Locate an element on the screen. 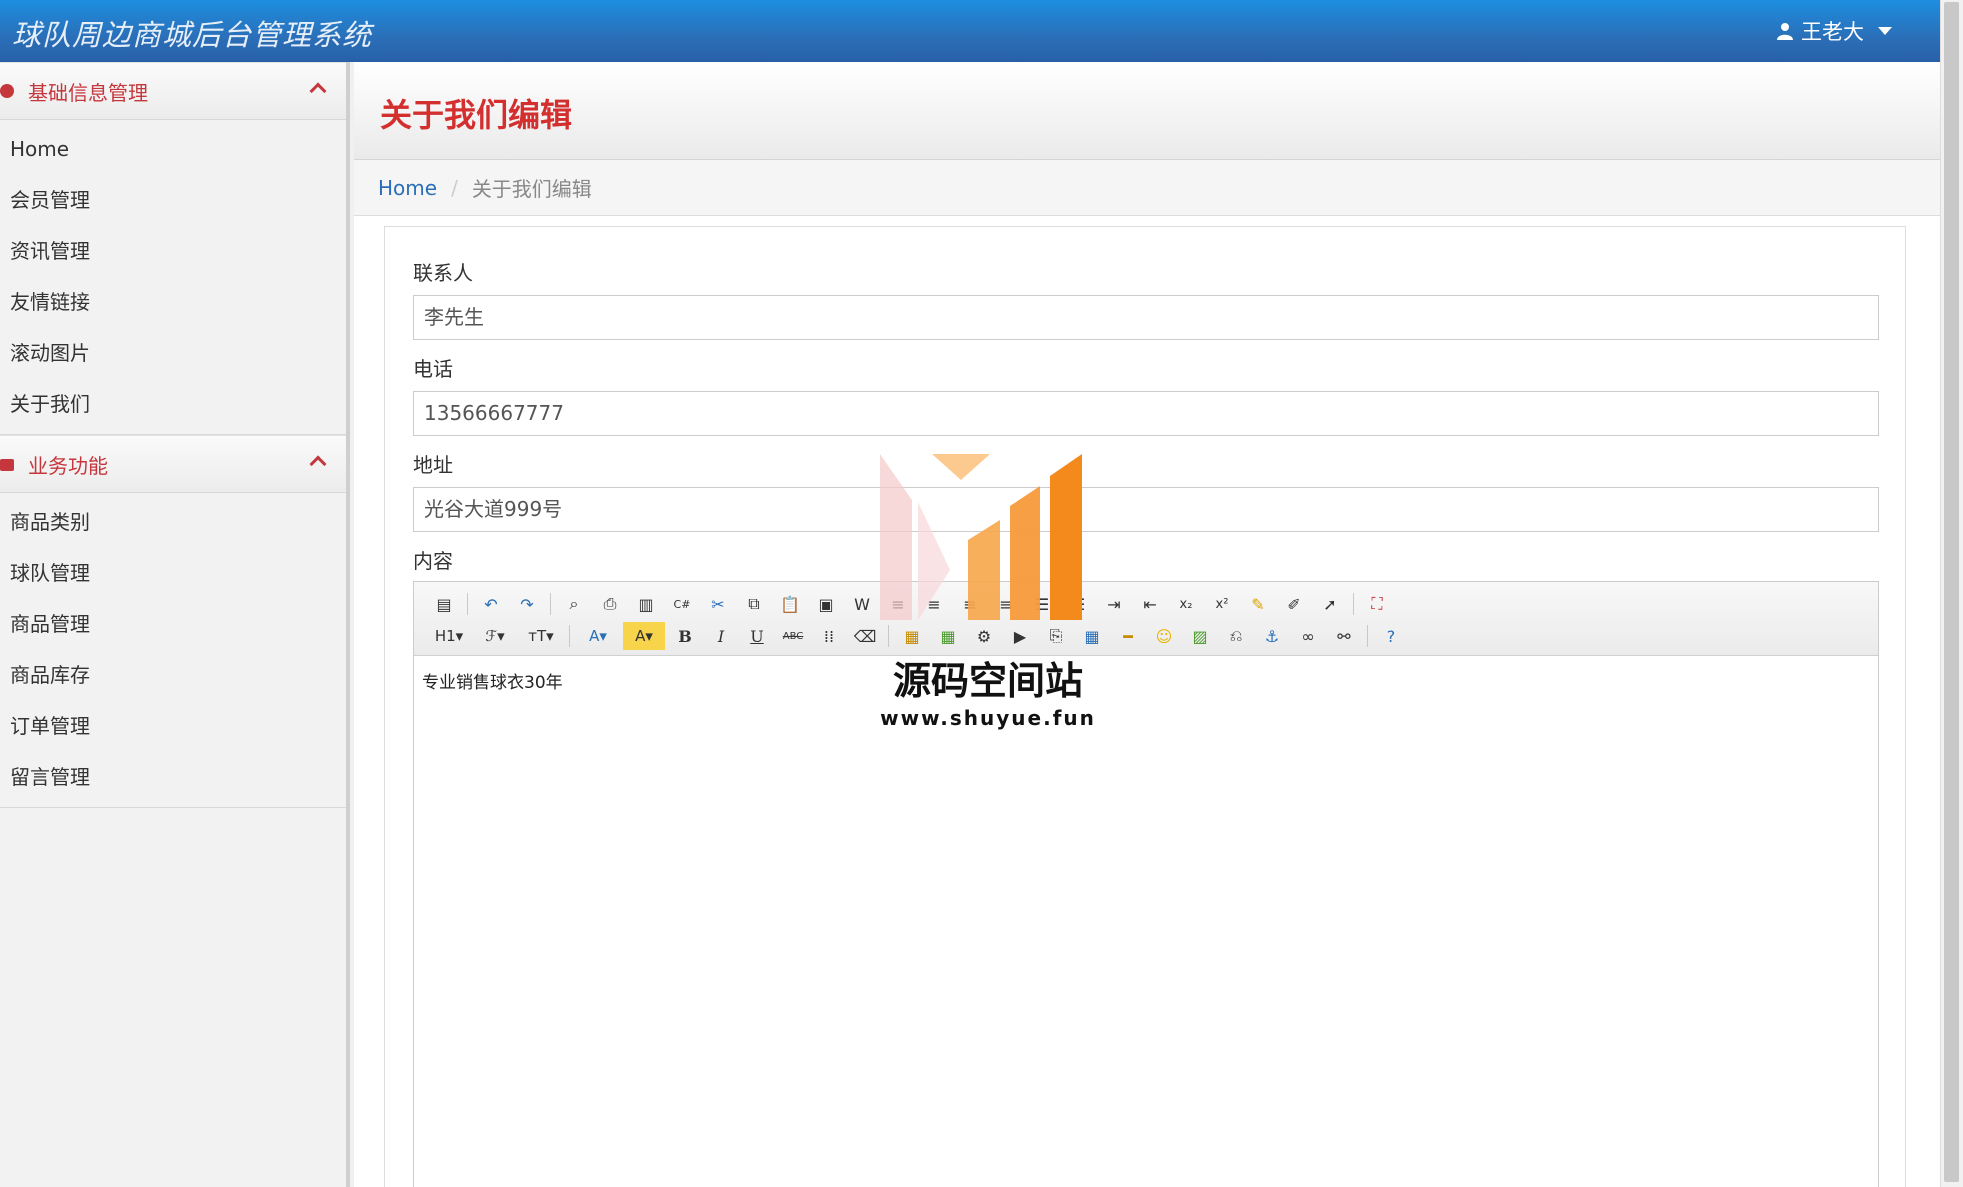  font-color-icon: A▾ is located at coordinates (598, 636).